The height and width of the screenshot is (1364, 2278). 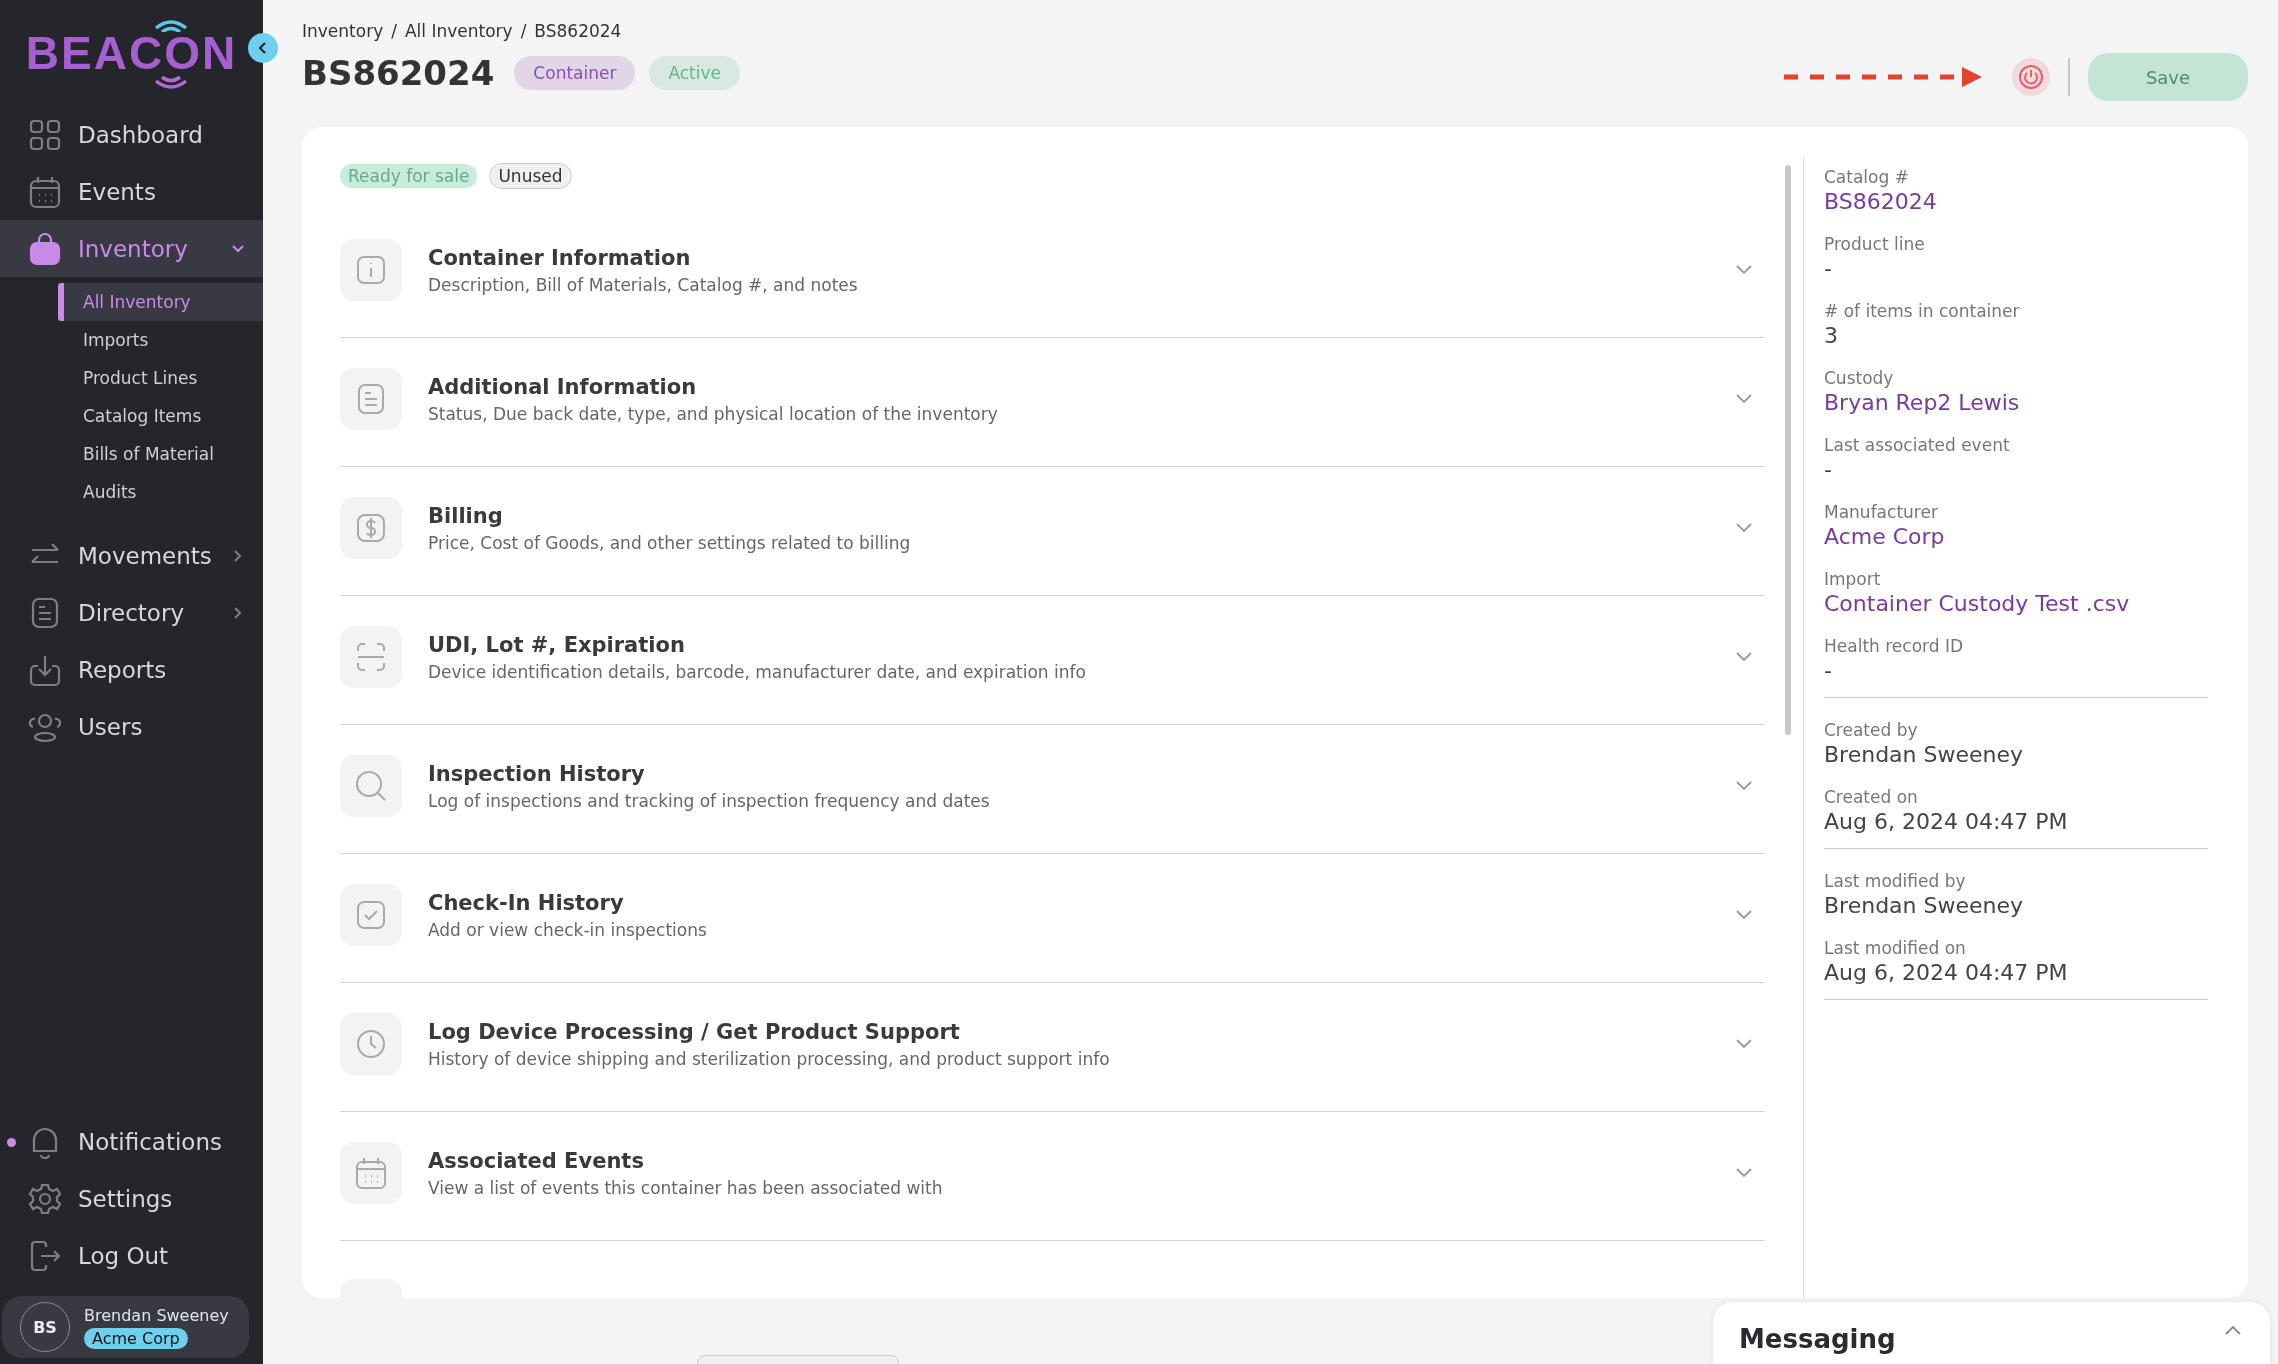 I want to click on scrollbar, so click(x=1788, y=450).